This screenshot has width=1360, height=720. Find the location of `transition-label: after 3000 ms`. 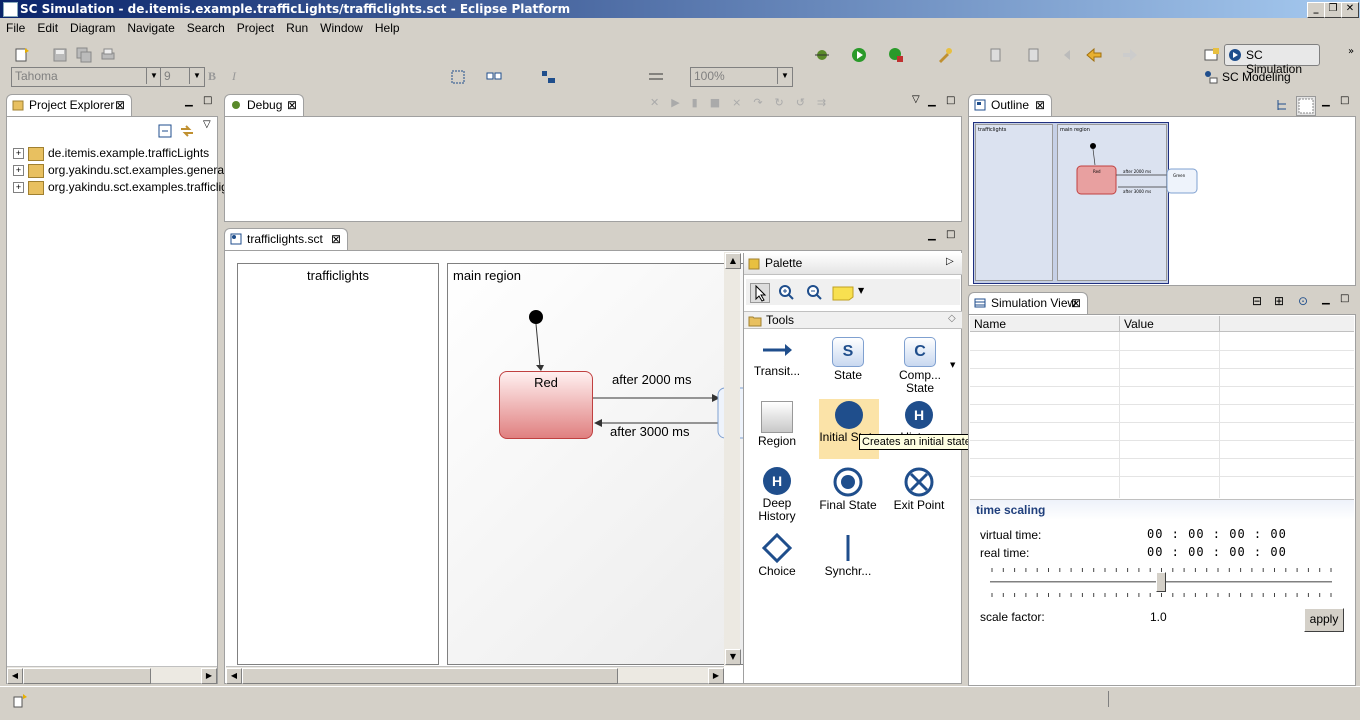

transition-label: after 3000 ms is located at coordinates (650, 431).